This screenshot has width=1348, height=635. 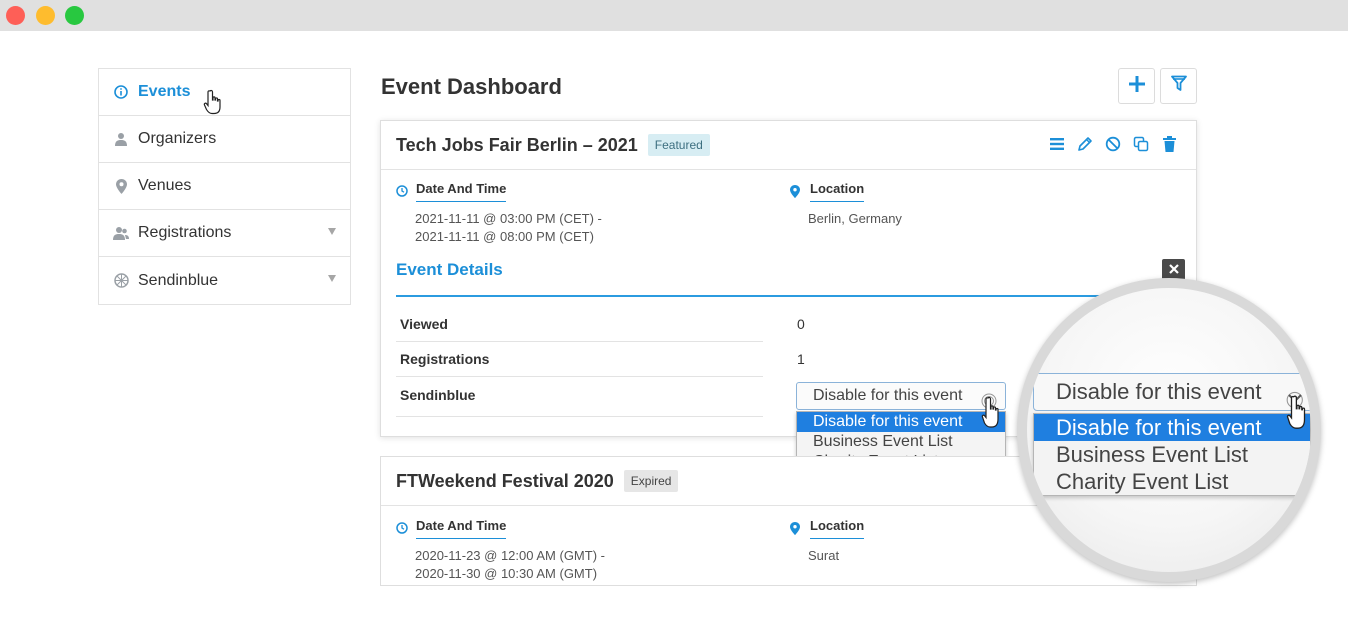 I want to click on sidebar-item-label: Sendinblue, so click(x=178, y=280).